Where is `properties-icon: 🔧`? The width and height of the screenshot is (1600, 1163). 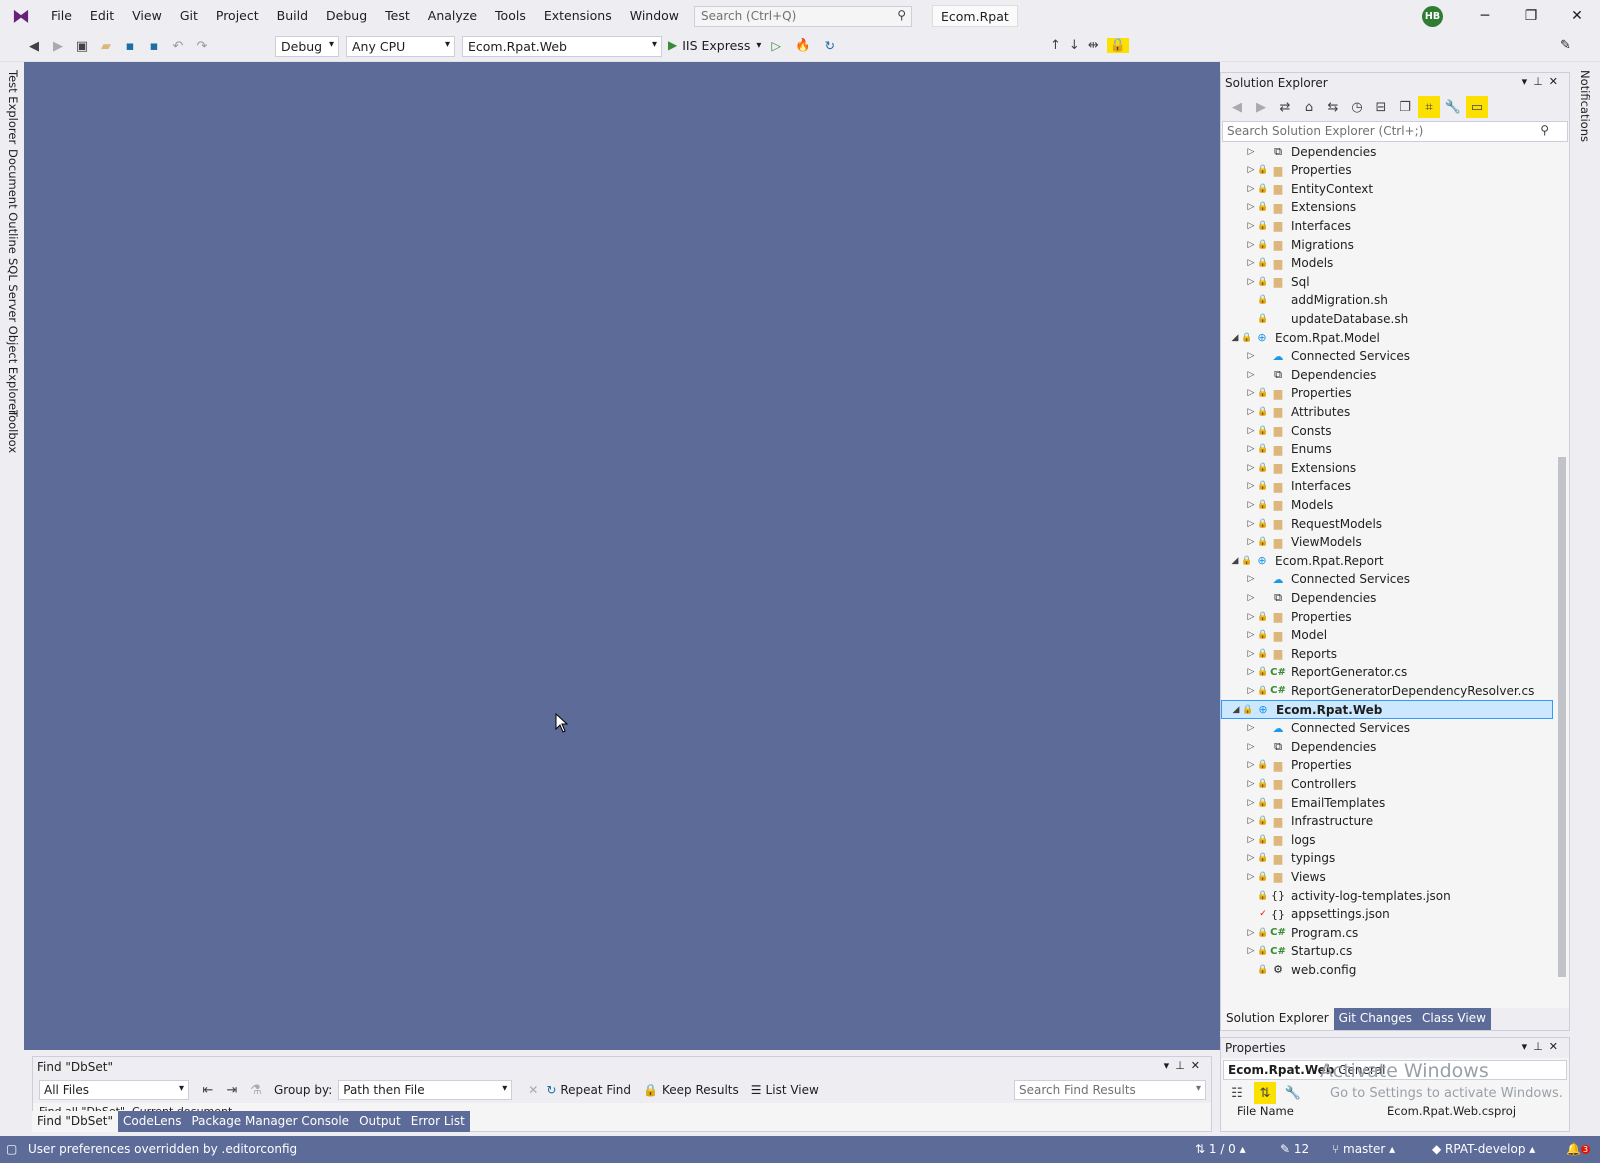
properties-icon: 🔧 is located at coordinates (1453, 107).